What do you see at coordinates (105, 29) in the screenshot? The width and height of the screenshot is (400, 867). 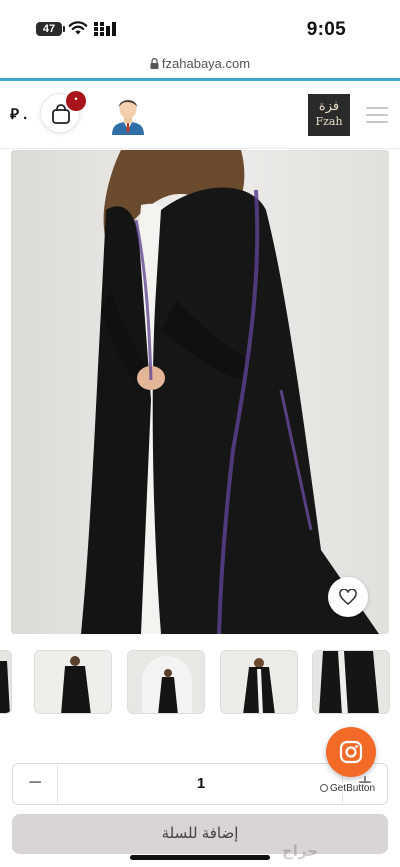 I see `cellular-signal-icon` at bounding box center [105, 29].